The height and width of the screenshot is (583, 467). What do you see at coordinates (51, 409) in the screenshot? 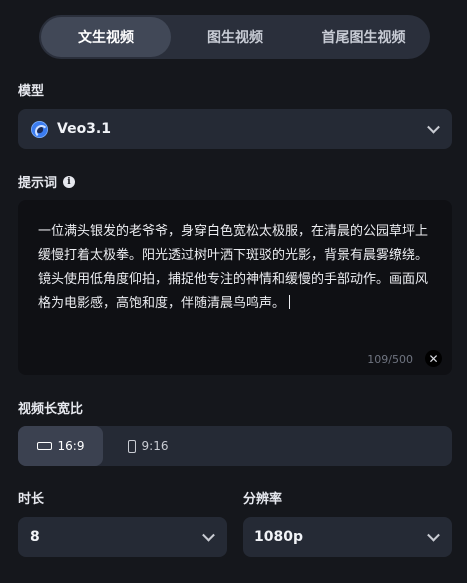
I see `aspect-ratio-label: 视频长宽比` at bounding box center [51, 409].